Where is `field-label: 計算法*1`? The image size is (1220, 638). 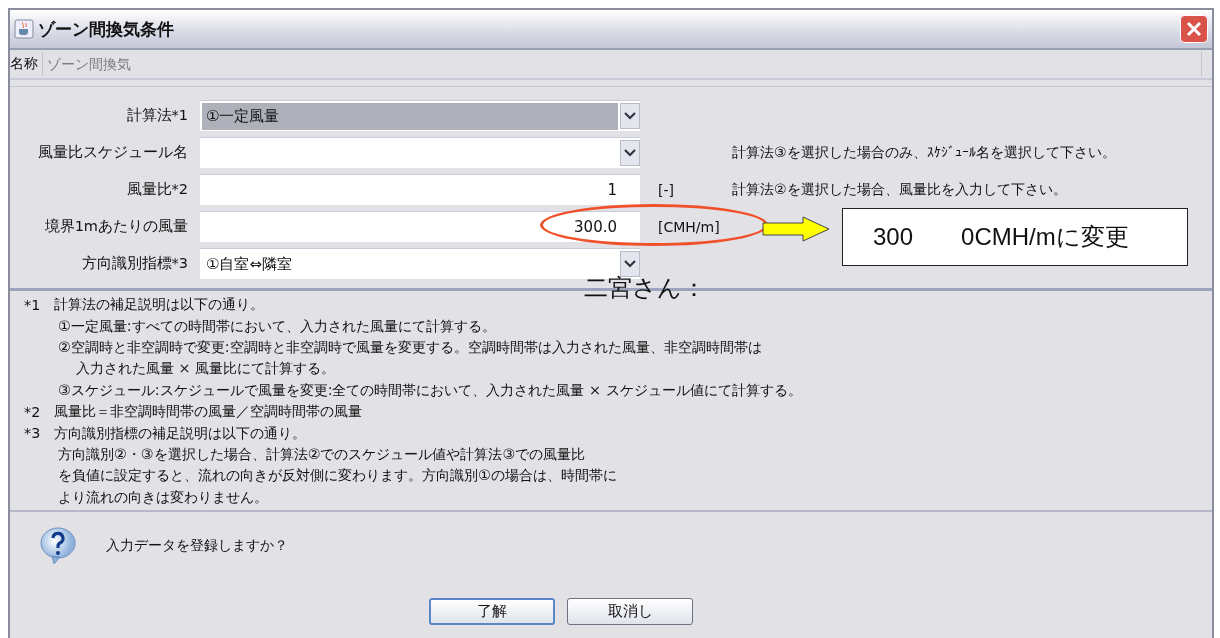
field-label: 計算法*1 is located at coordinates (157, 115).